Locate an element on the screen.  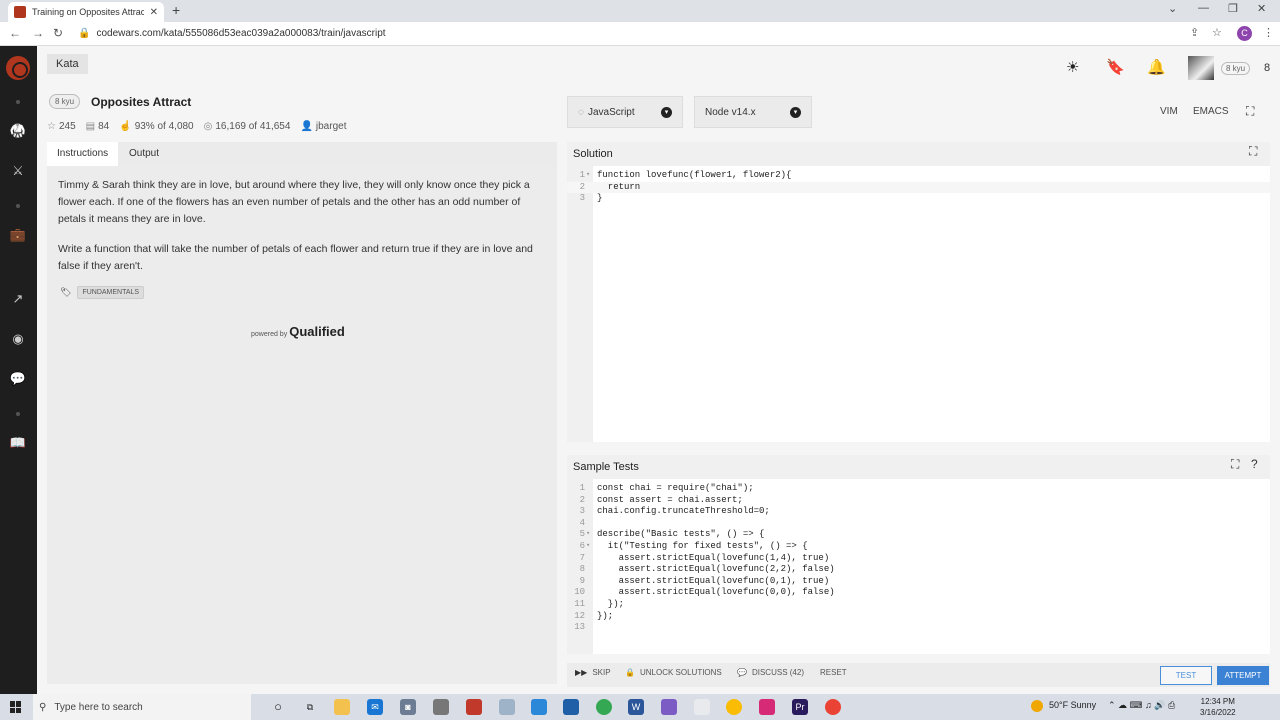
expand-solution-icon: ⛶ is located at coordinates (1253, 151).